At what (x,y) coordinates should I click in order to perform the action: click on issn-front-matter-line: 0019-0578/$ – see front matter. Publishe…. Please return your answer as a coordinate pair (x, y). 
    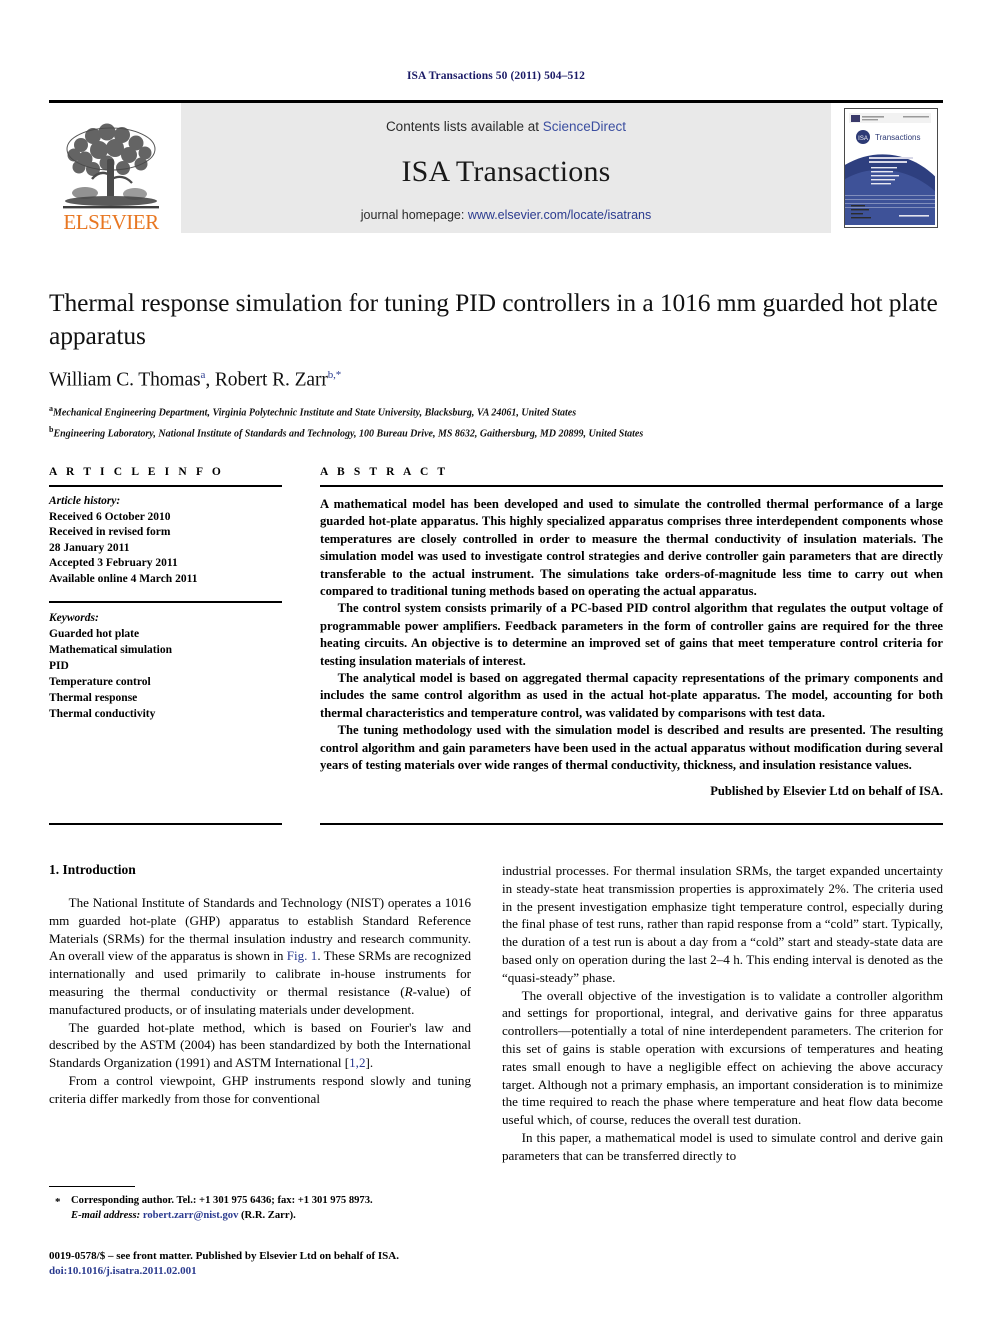
    Looking at the image, I should click on (224, 1256).